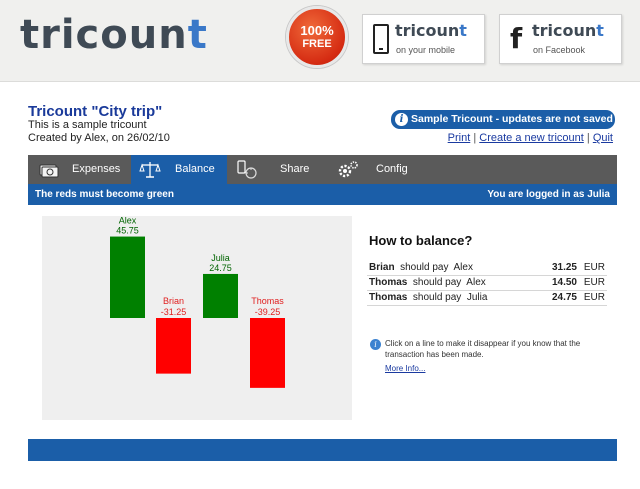 This screenshot has height=489, width=640. Describe the element at coordinates (381, 39) in the screenshot. I see `phone-icon` at that location.